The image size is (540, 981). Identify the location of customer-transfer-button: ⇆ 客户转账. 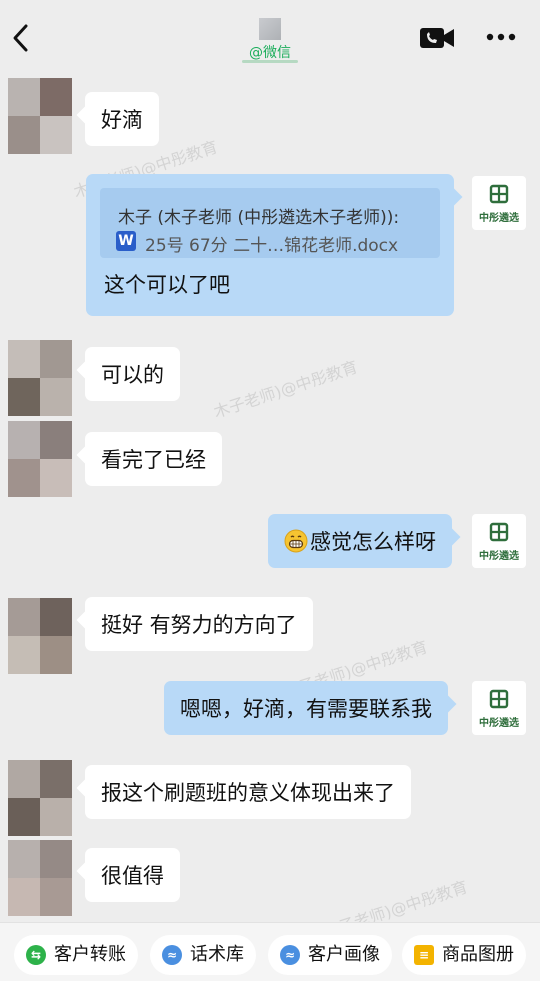
(76, 955).